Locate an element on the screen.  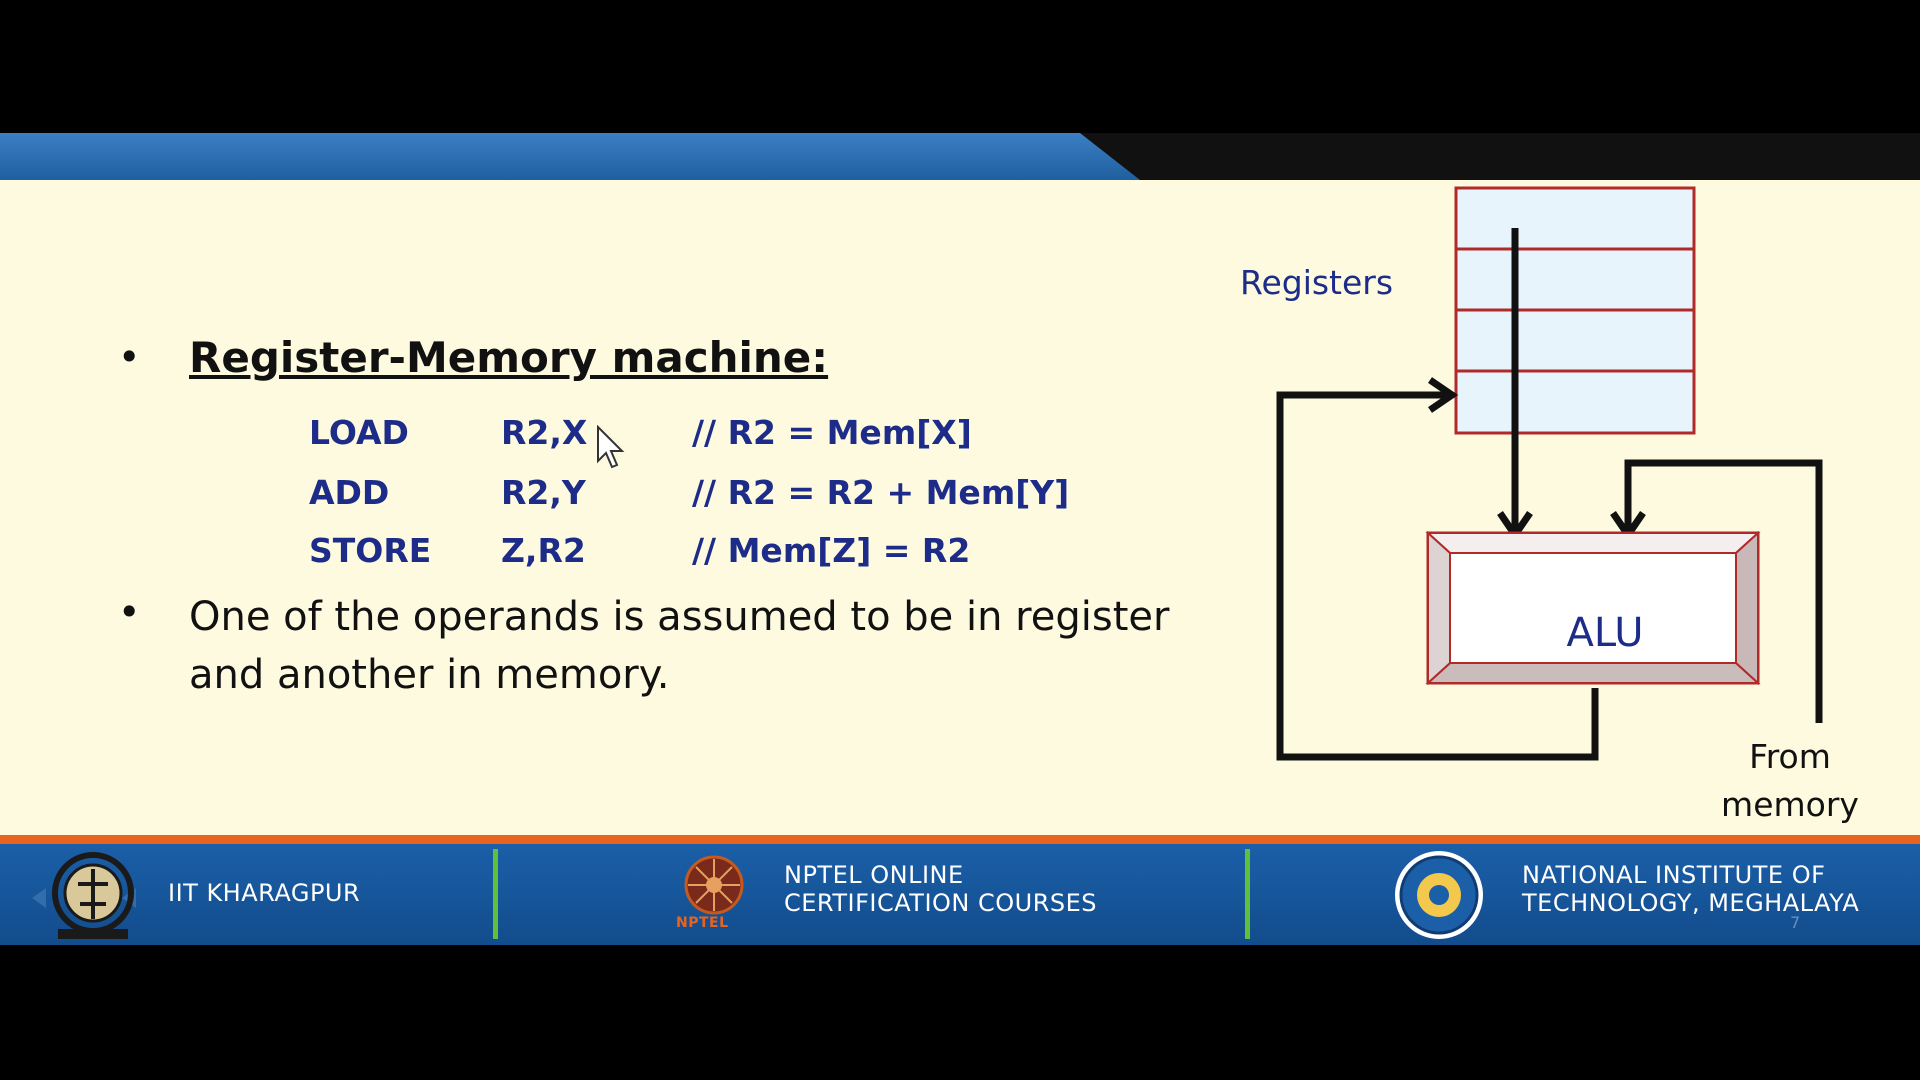
footer-iit-kharagpur: IIT KHARAGPUR is located at coordinates (264, 893).